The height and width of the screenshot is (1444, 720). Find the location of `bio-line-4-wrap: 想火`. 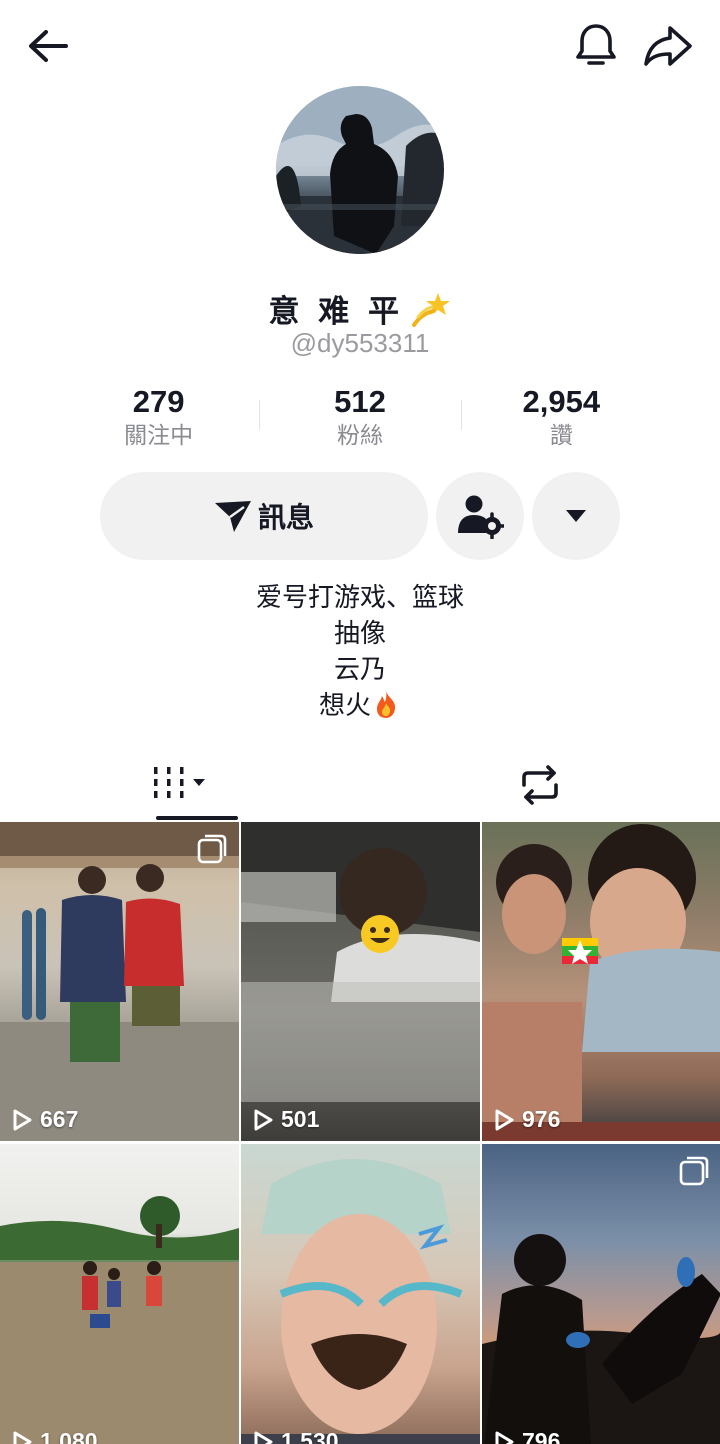

bio-line-4-wrap: 想火 is located at coordinates (360, 706).